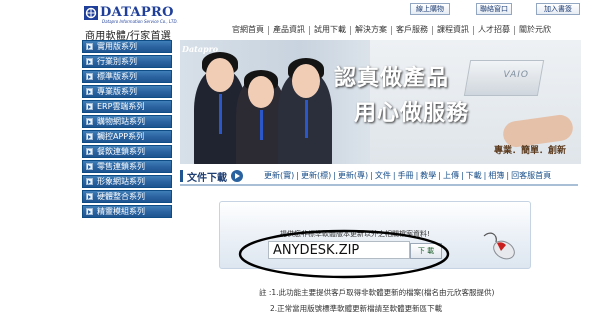 This screenshot has height=328, width=600. I want to click on section-header: 文件下載, so click(211, 176).